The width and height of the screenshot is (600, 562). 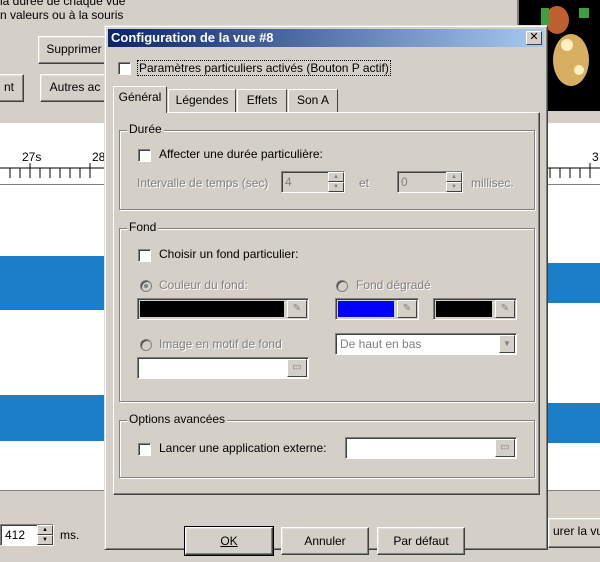 I want to click on tab-legendes: Légendes, so click(x=202, y=100).